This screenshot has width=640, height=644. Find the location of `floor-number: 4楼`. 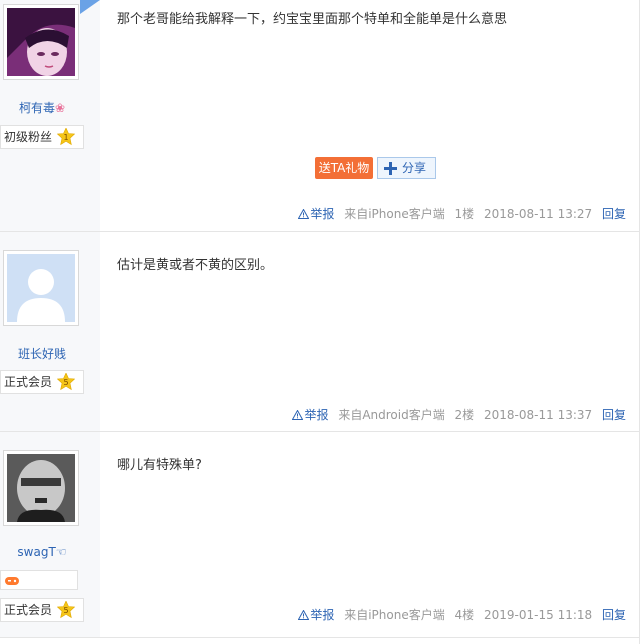

floor-number: 4楼 is located at coordinates (464, 615).